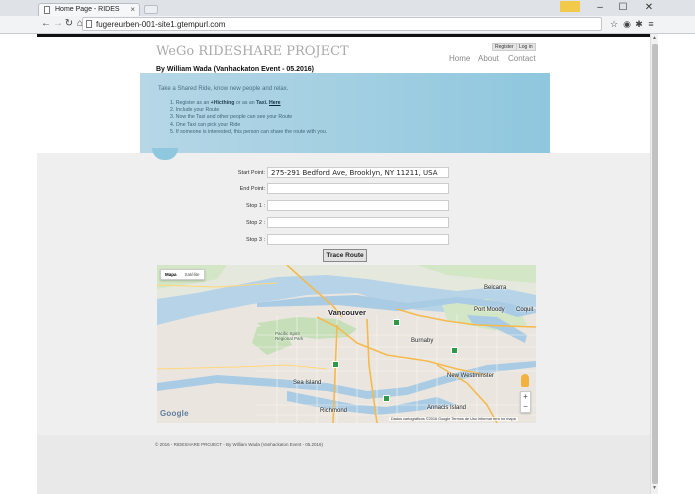 The height and width of the screenshot is (494, 695). I want to click on map-type-control: Mapa Satélite, so click(182, 274).